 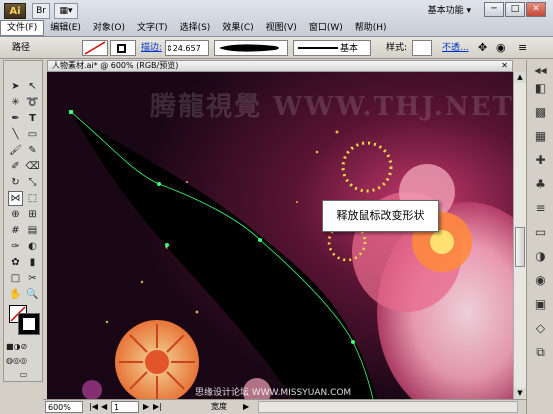 What do you see at coordinates (146, 407) in the screenshot?
I see `next-page-icon: ▶` at bounding box center [146, 407].